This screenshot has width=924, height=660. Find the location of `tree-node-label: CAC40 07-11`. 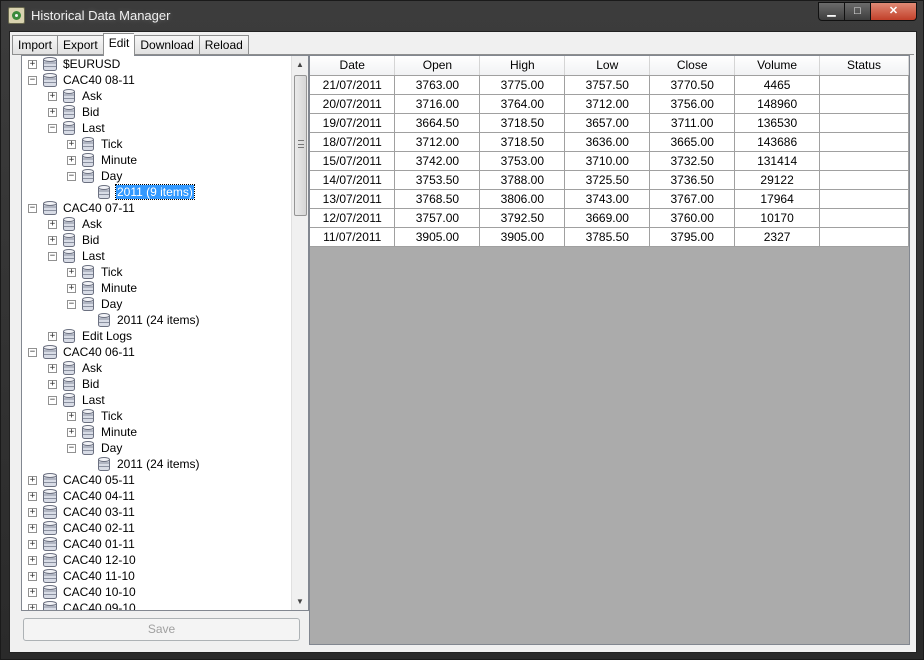

tree-node-label: CAC40 07-11 is located at coordinates (99, 208).